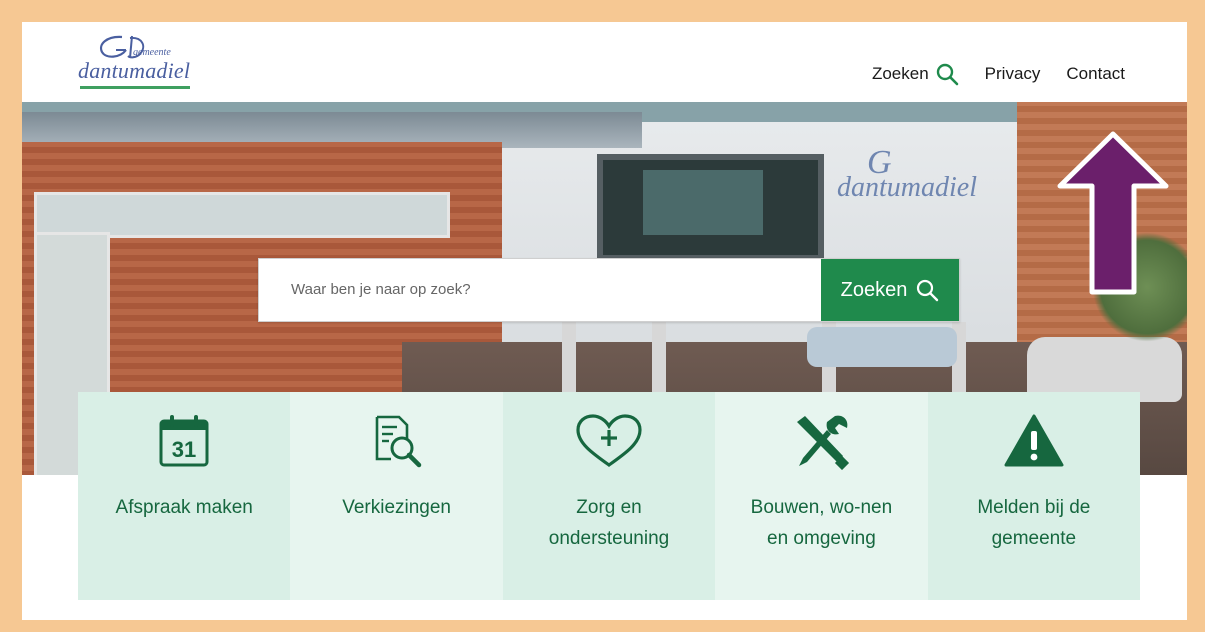  What do you see at coordinates (710, 207) in the screenshot?
I see `hero-big-window` at bounding box center [710, 207].